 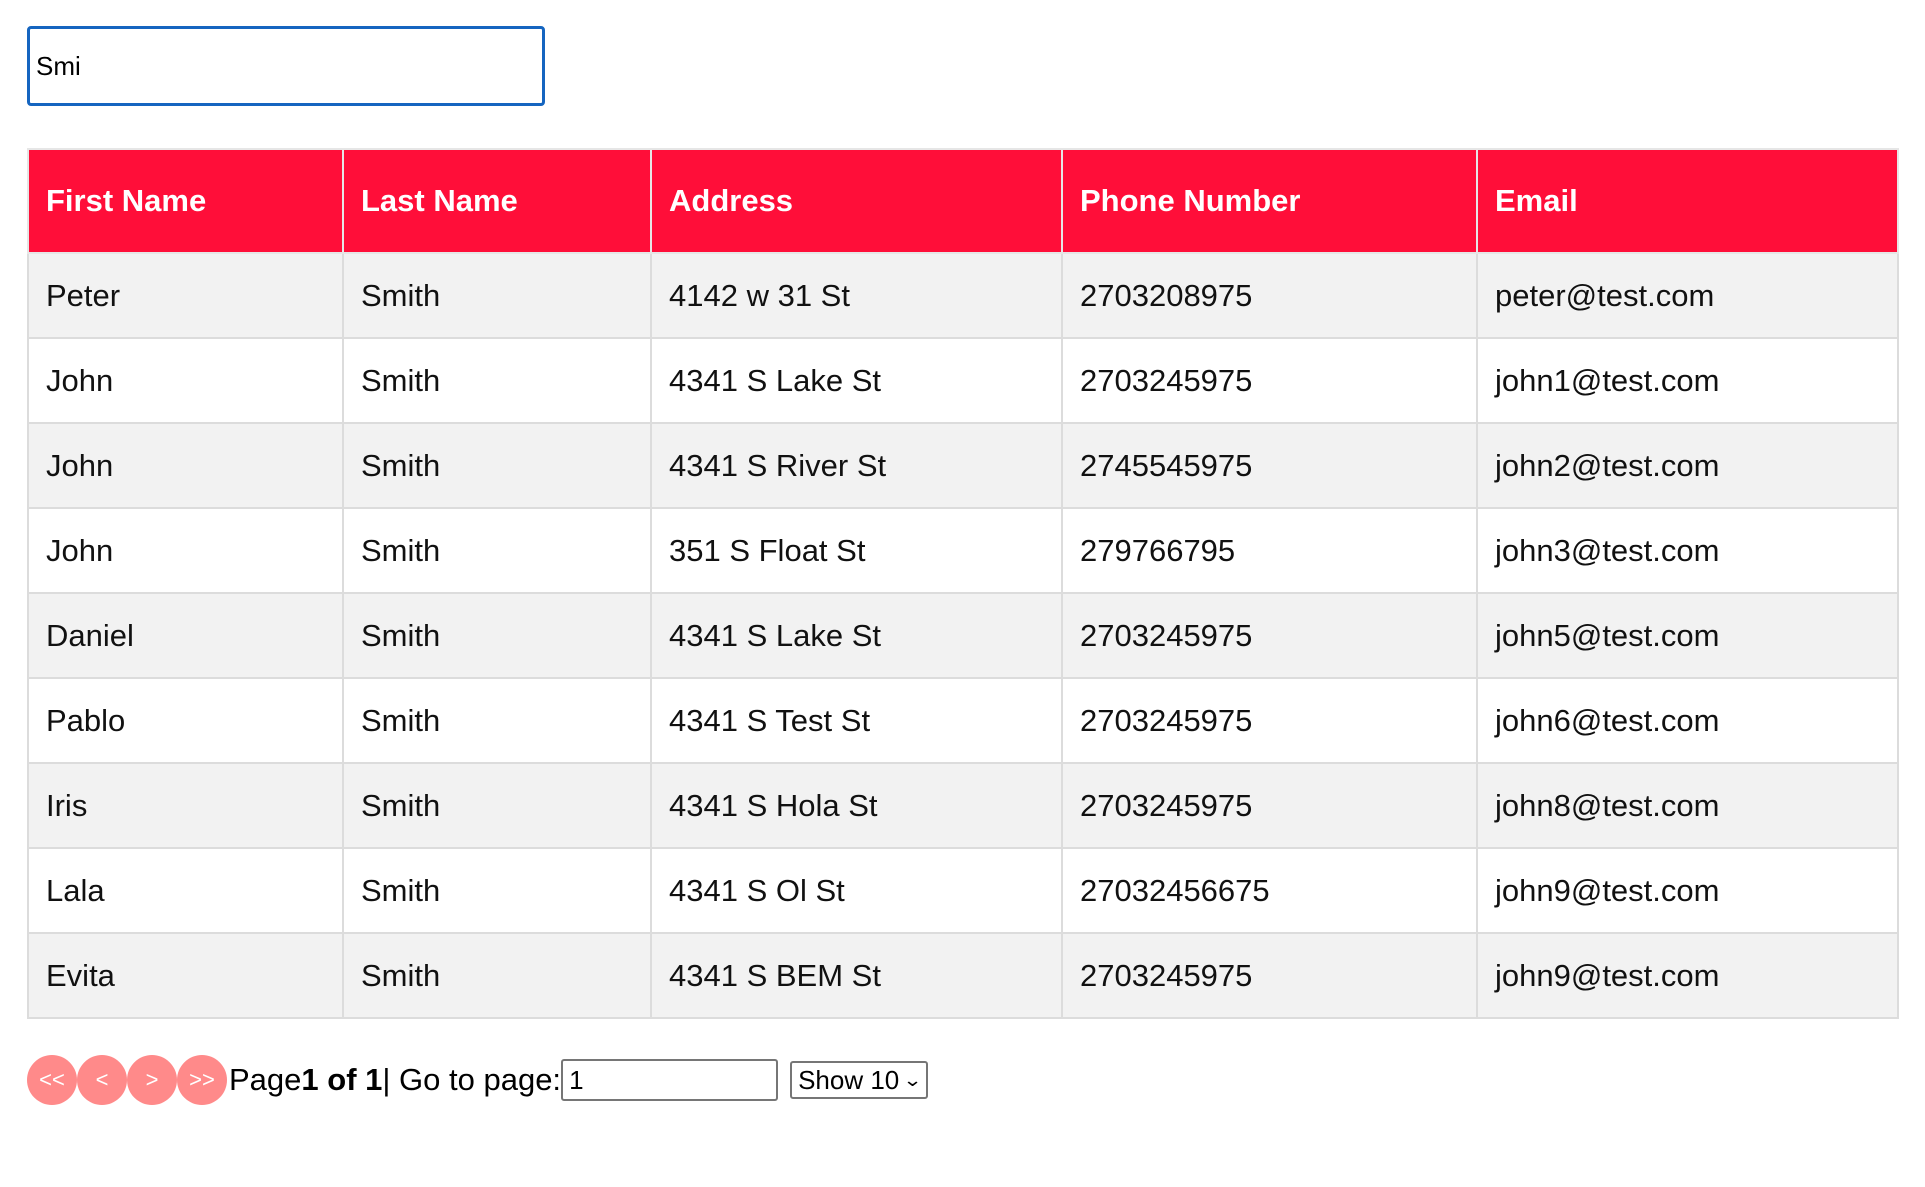 I want to click on page-status: 1 of 1, so click(x=342, y=1079).